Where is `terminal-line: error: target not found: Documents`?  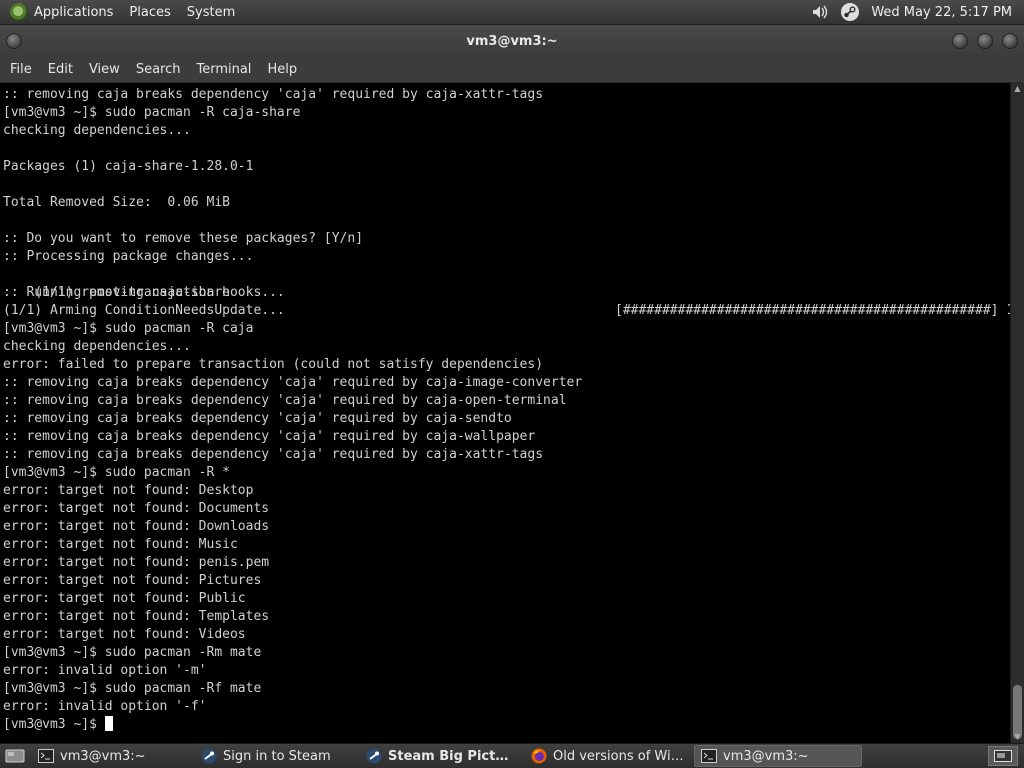 terminal-line: error: target not found: Documents is located at coordinates (136, 508).